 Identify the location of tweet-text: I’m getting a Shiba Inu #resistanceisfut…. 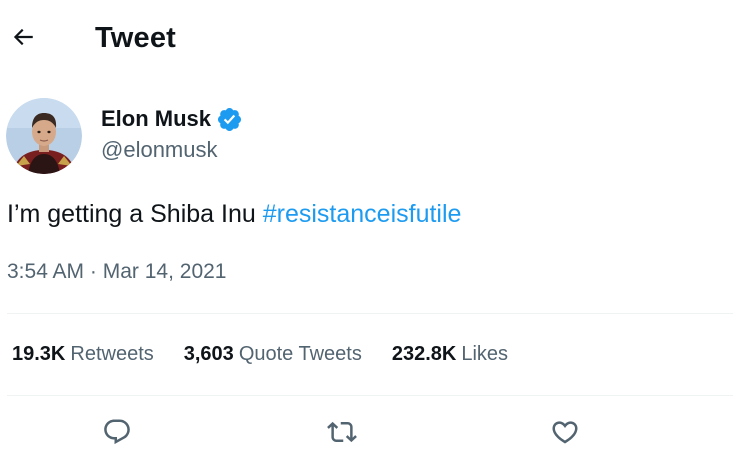
(234, 214).